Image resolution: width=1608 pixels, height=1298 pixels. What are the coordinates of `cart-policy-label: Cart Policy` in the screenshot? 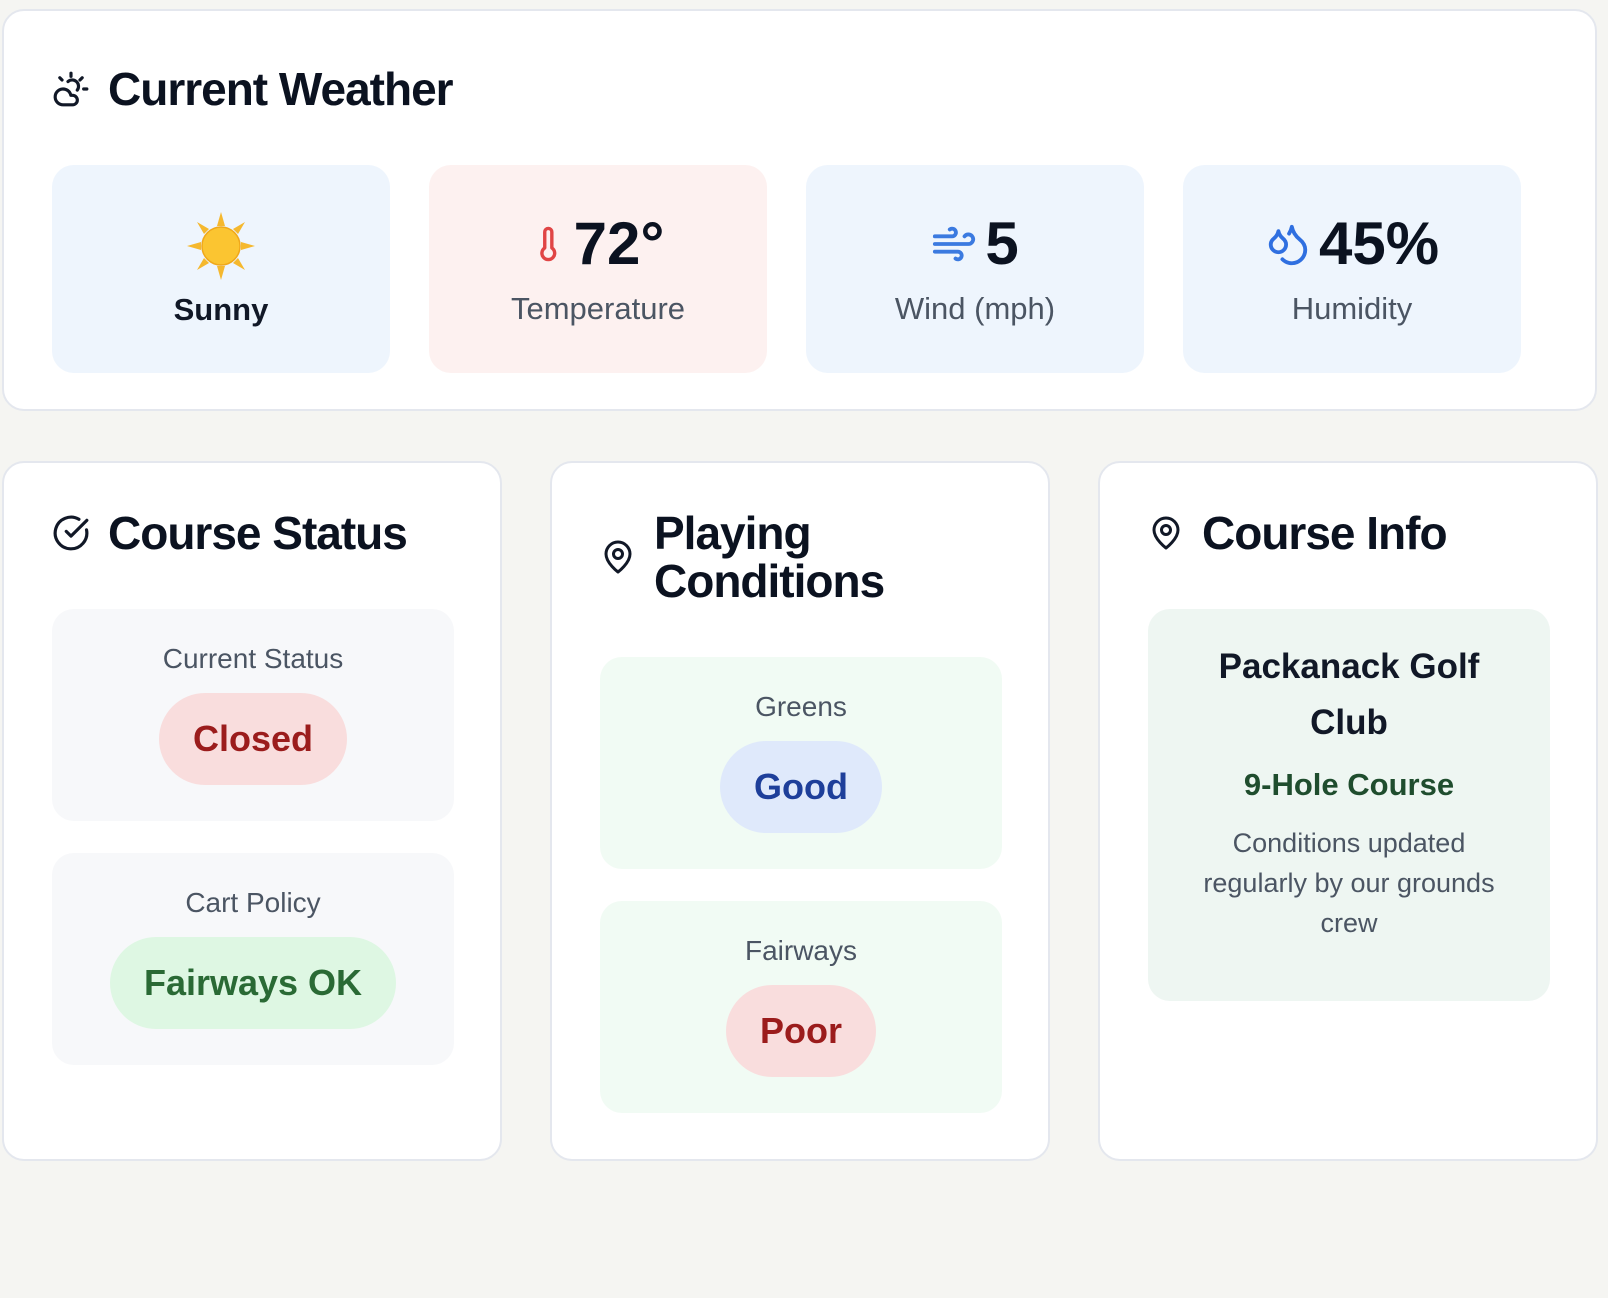 It's located at (253, 902).